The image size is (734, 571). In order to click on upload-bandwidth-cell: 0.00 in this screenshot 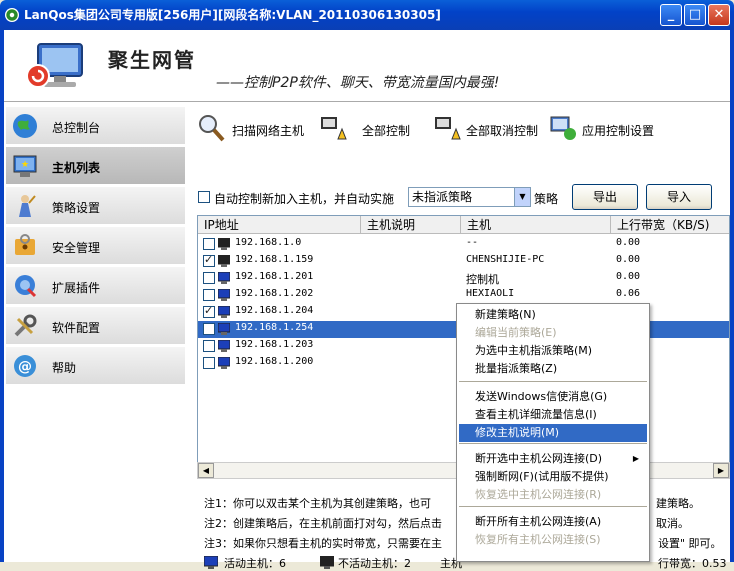, I will do `click(628, 242)`.